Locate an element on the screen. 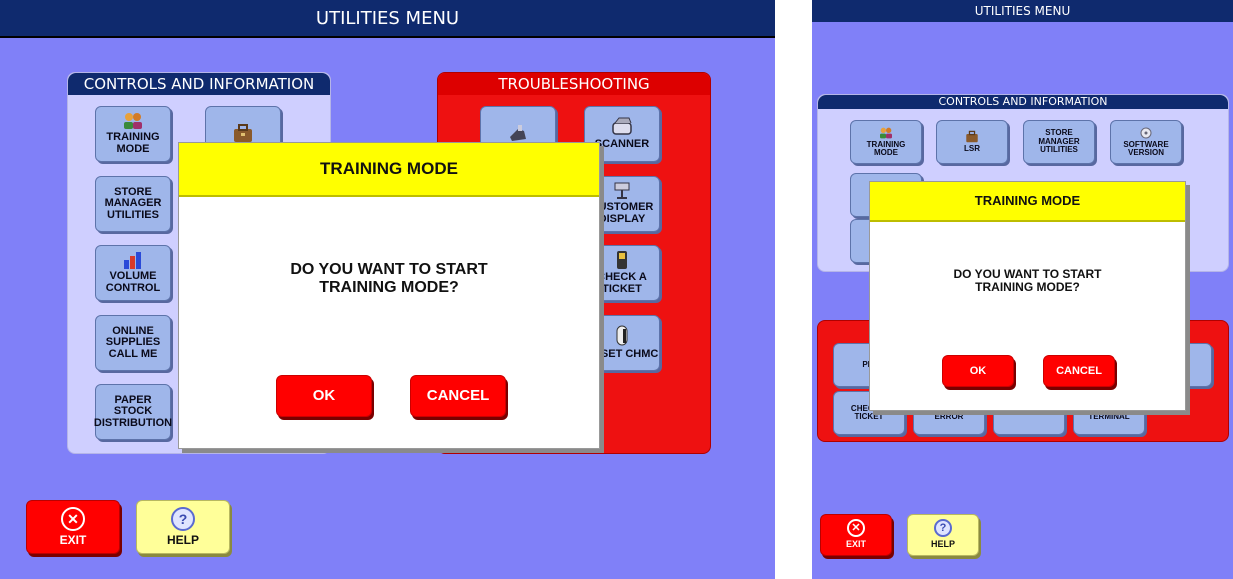 Image resolution: width=1233 pixels, height=579 pixels. online-supplies-label: ONLINE SUPPLIES CALL ME is located at coordinates (133, 342).